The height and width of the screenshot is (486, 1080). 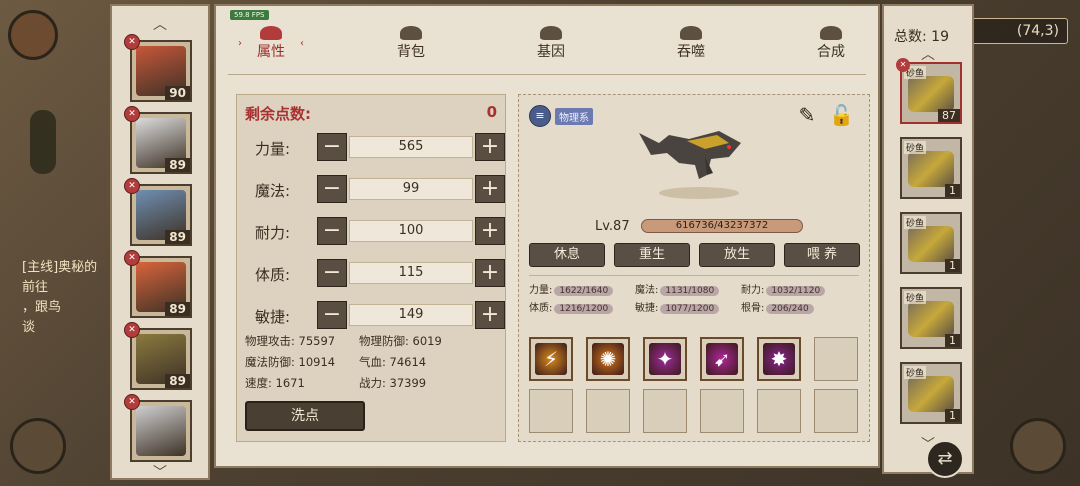 I want to click on tab-devour: 吞噬, so click(x=691, y=43).